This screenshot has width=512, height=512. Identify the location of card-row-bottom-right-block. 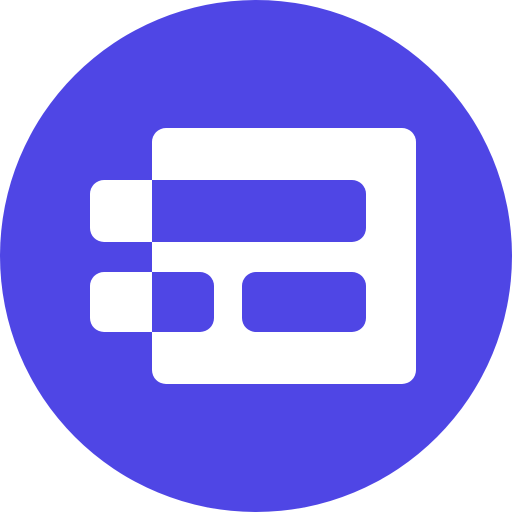
(304, 302).